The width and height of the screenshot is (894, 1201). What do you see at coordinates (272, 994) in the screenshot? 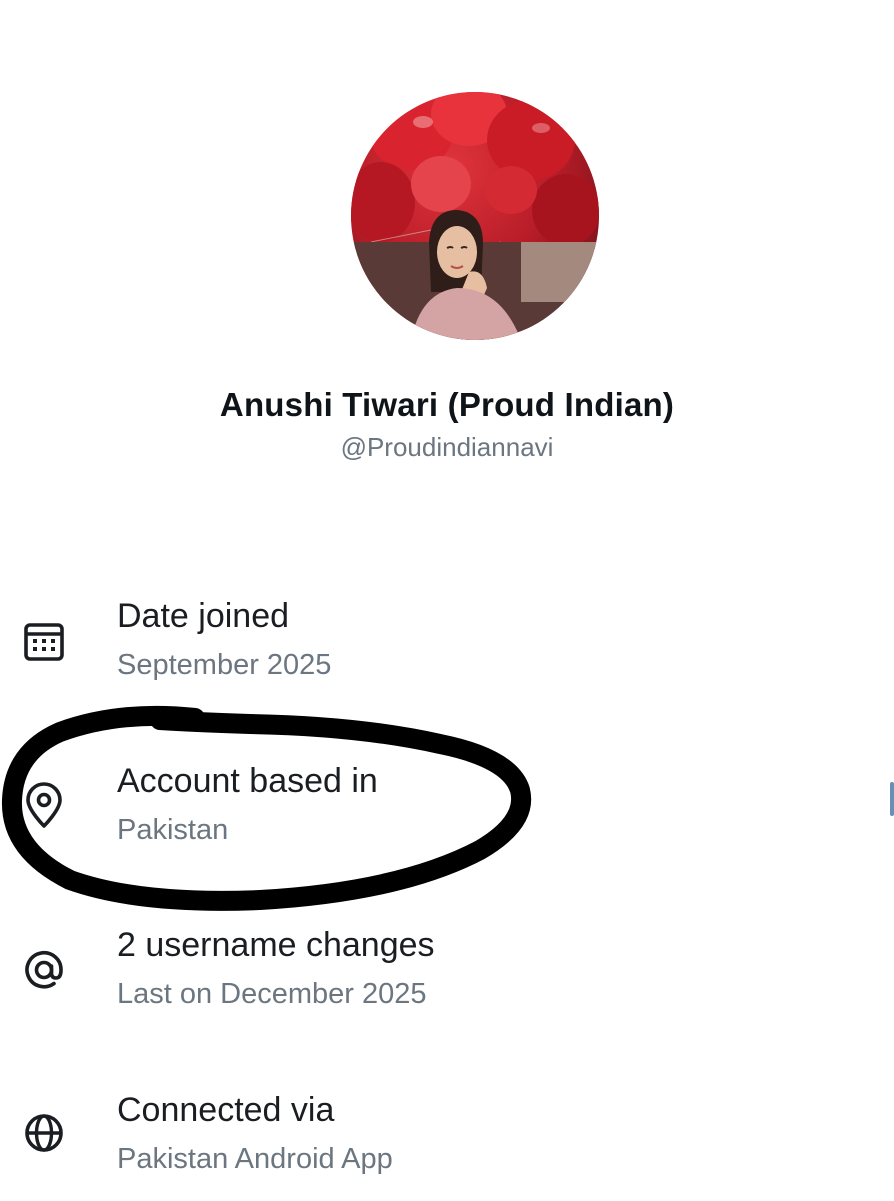
I see `username-changes-value: Last on December 2025` at bounding box center [272, 994].